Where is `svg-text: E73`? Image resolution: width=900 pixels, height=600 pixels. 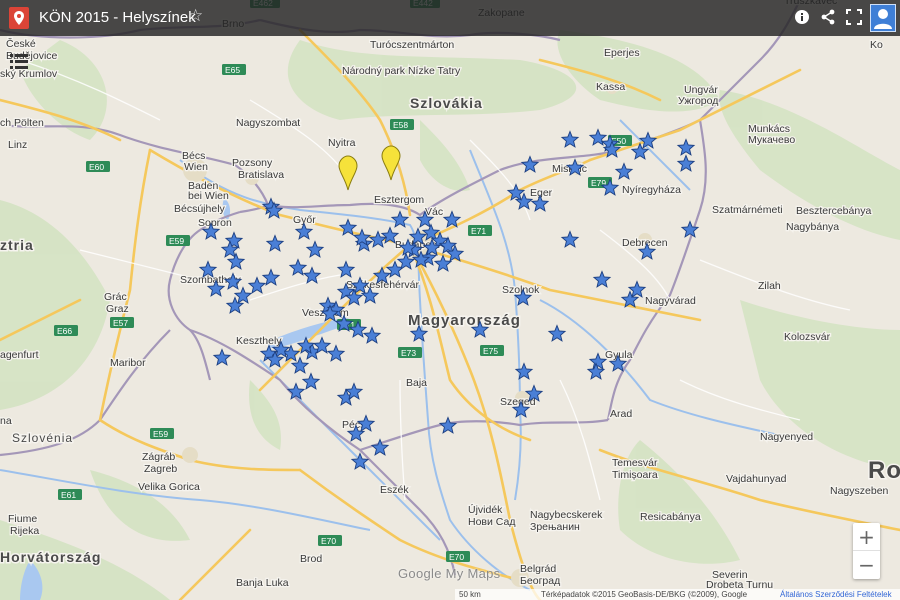 svg-text: E73 is located at coordinates (408, 353).